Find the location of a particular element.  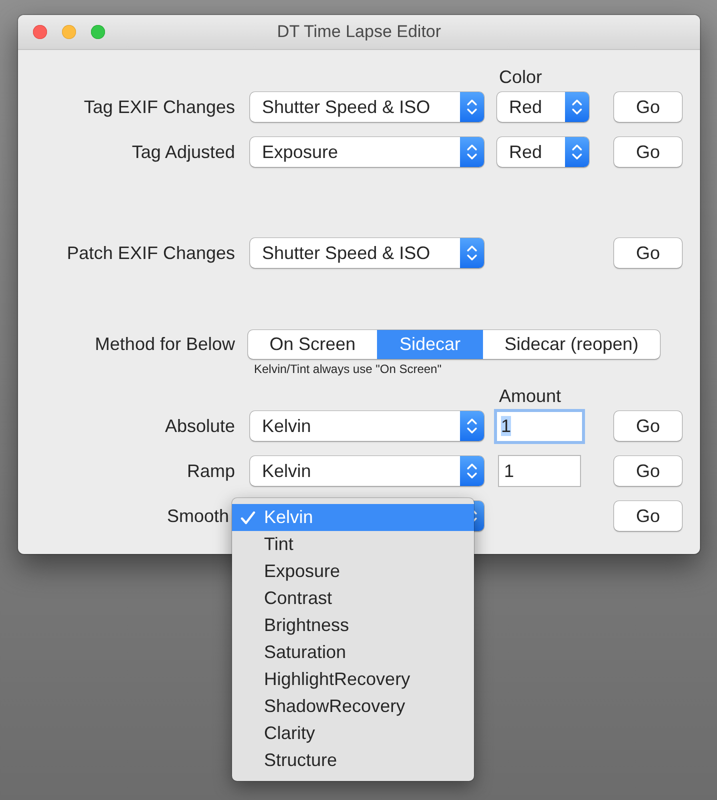

menu-item: ShadowRecovery is located at coordinates (353, 706).